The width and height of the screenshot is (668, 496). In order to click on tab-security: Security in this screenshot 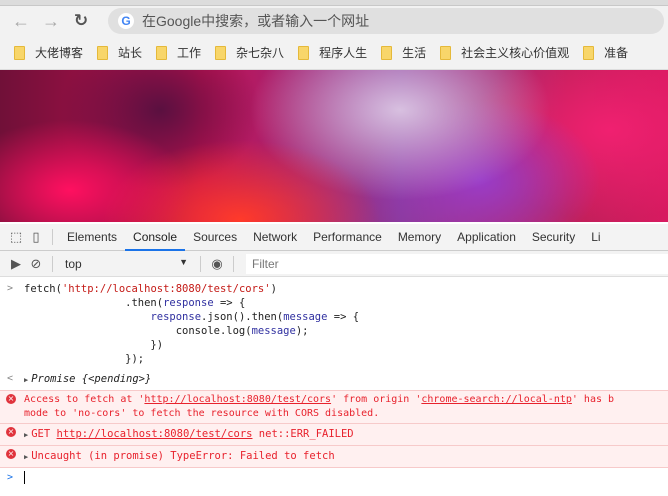, I will do `click(553, 237)`.